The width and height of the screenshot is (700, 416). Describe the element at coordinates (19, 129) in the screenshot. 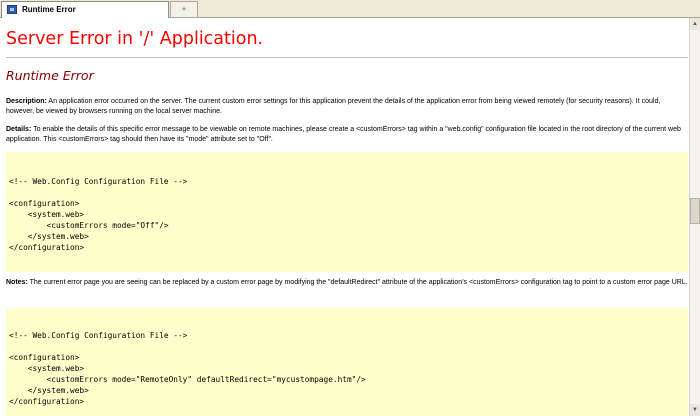

I see `details-label: Details:` at that location.